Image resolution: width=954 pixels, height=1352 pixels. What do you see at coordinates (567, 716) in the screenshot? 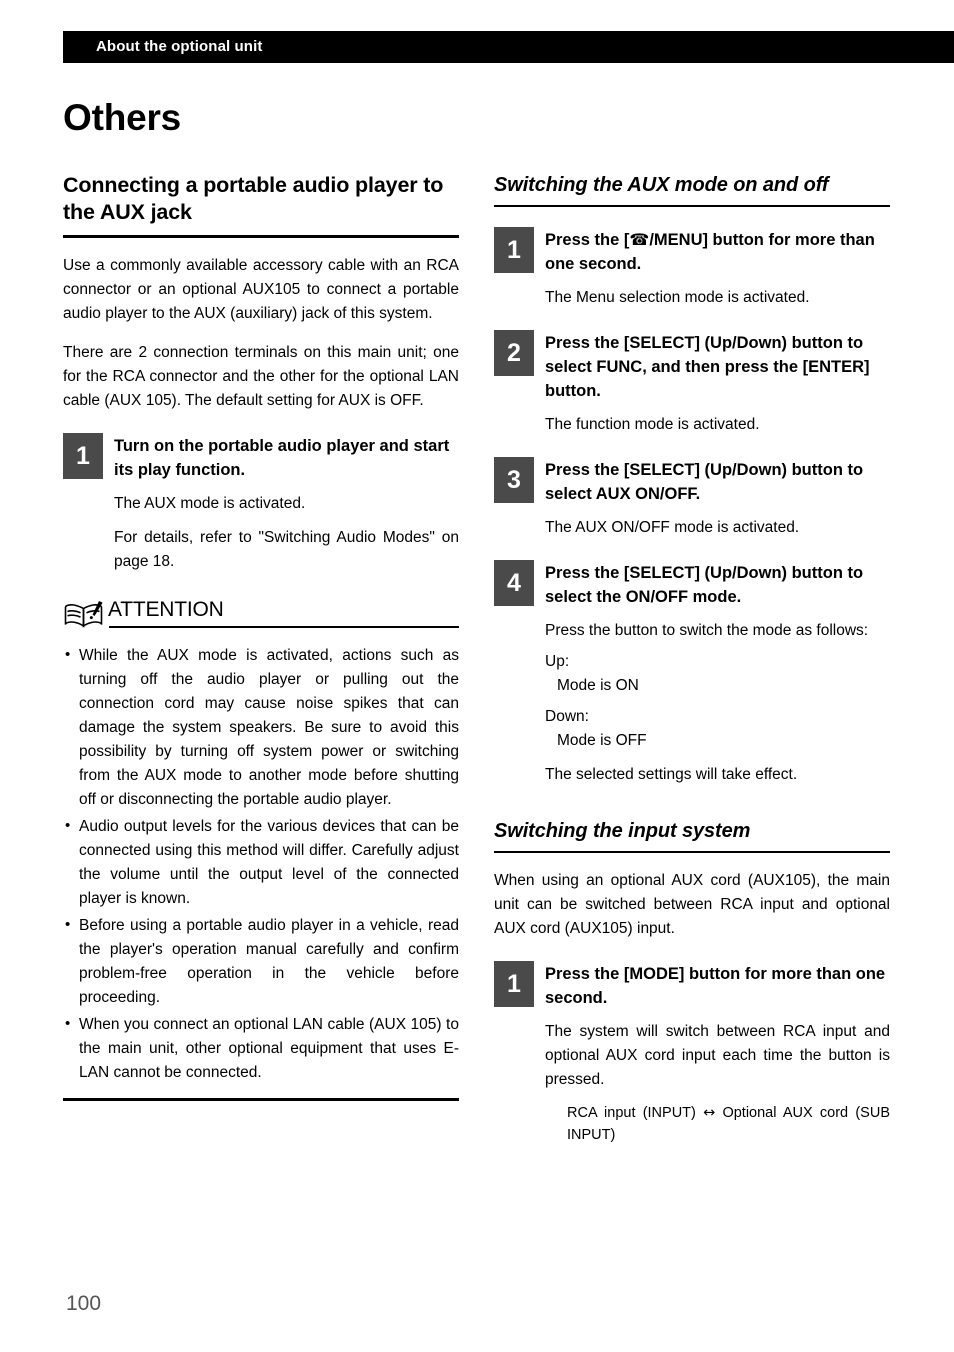
I see `down-label: Down:` at bounding box center [567, 716].